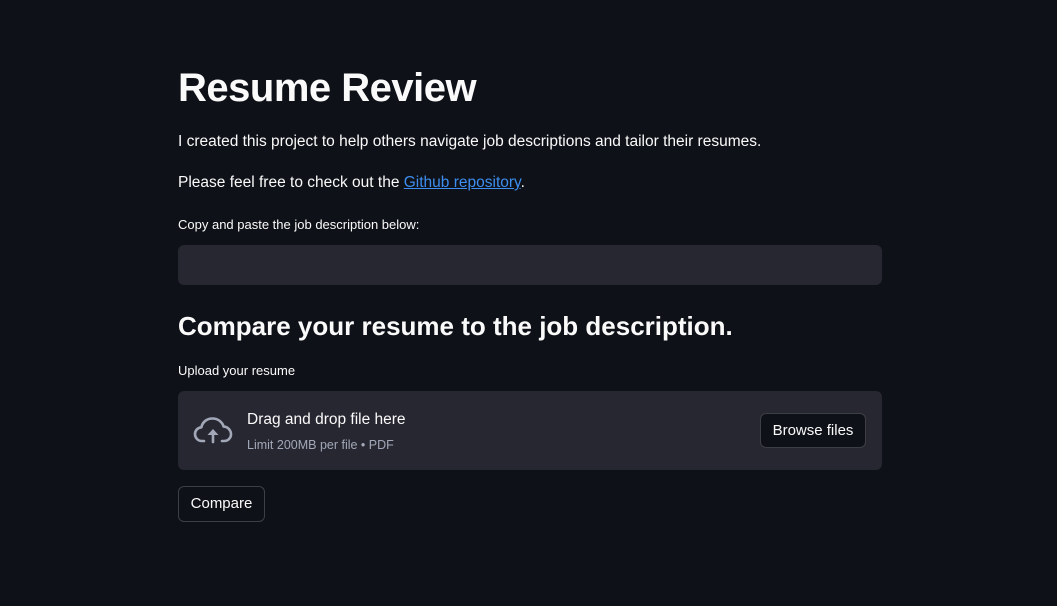 Image resolution: width=1057 pixels, height=606 pixels. I want to click on cloud-upload-icon, so click(213, 430).